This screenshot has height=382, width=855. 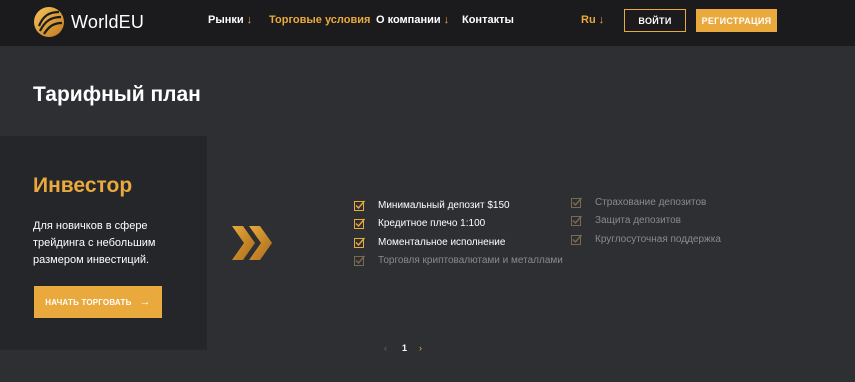 What do you see at coordinates (408, 20) in the screenshot?
I see `nav-item-label: О компании` at bounding box center [408, 20].